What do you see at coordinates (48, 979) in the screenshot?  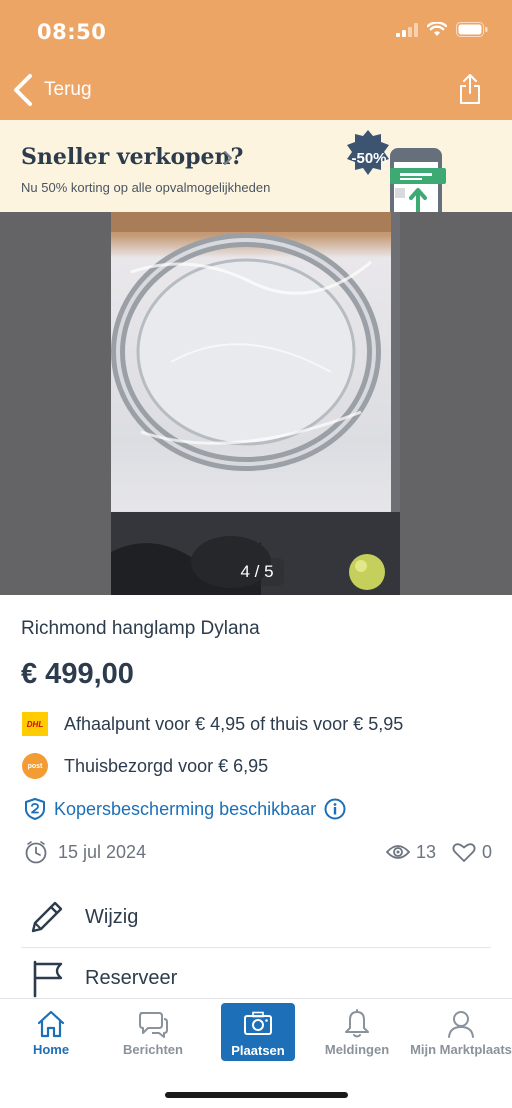 I see `flag-icon` at bounding box center [48, 979].